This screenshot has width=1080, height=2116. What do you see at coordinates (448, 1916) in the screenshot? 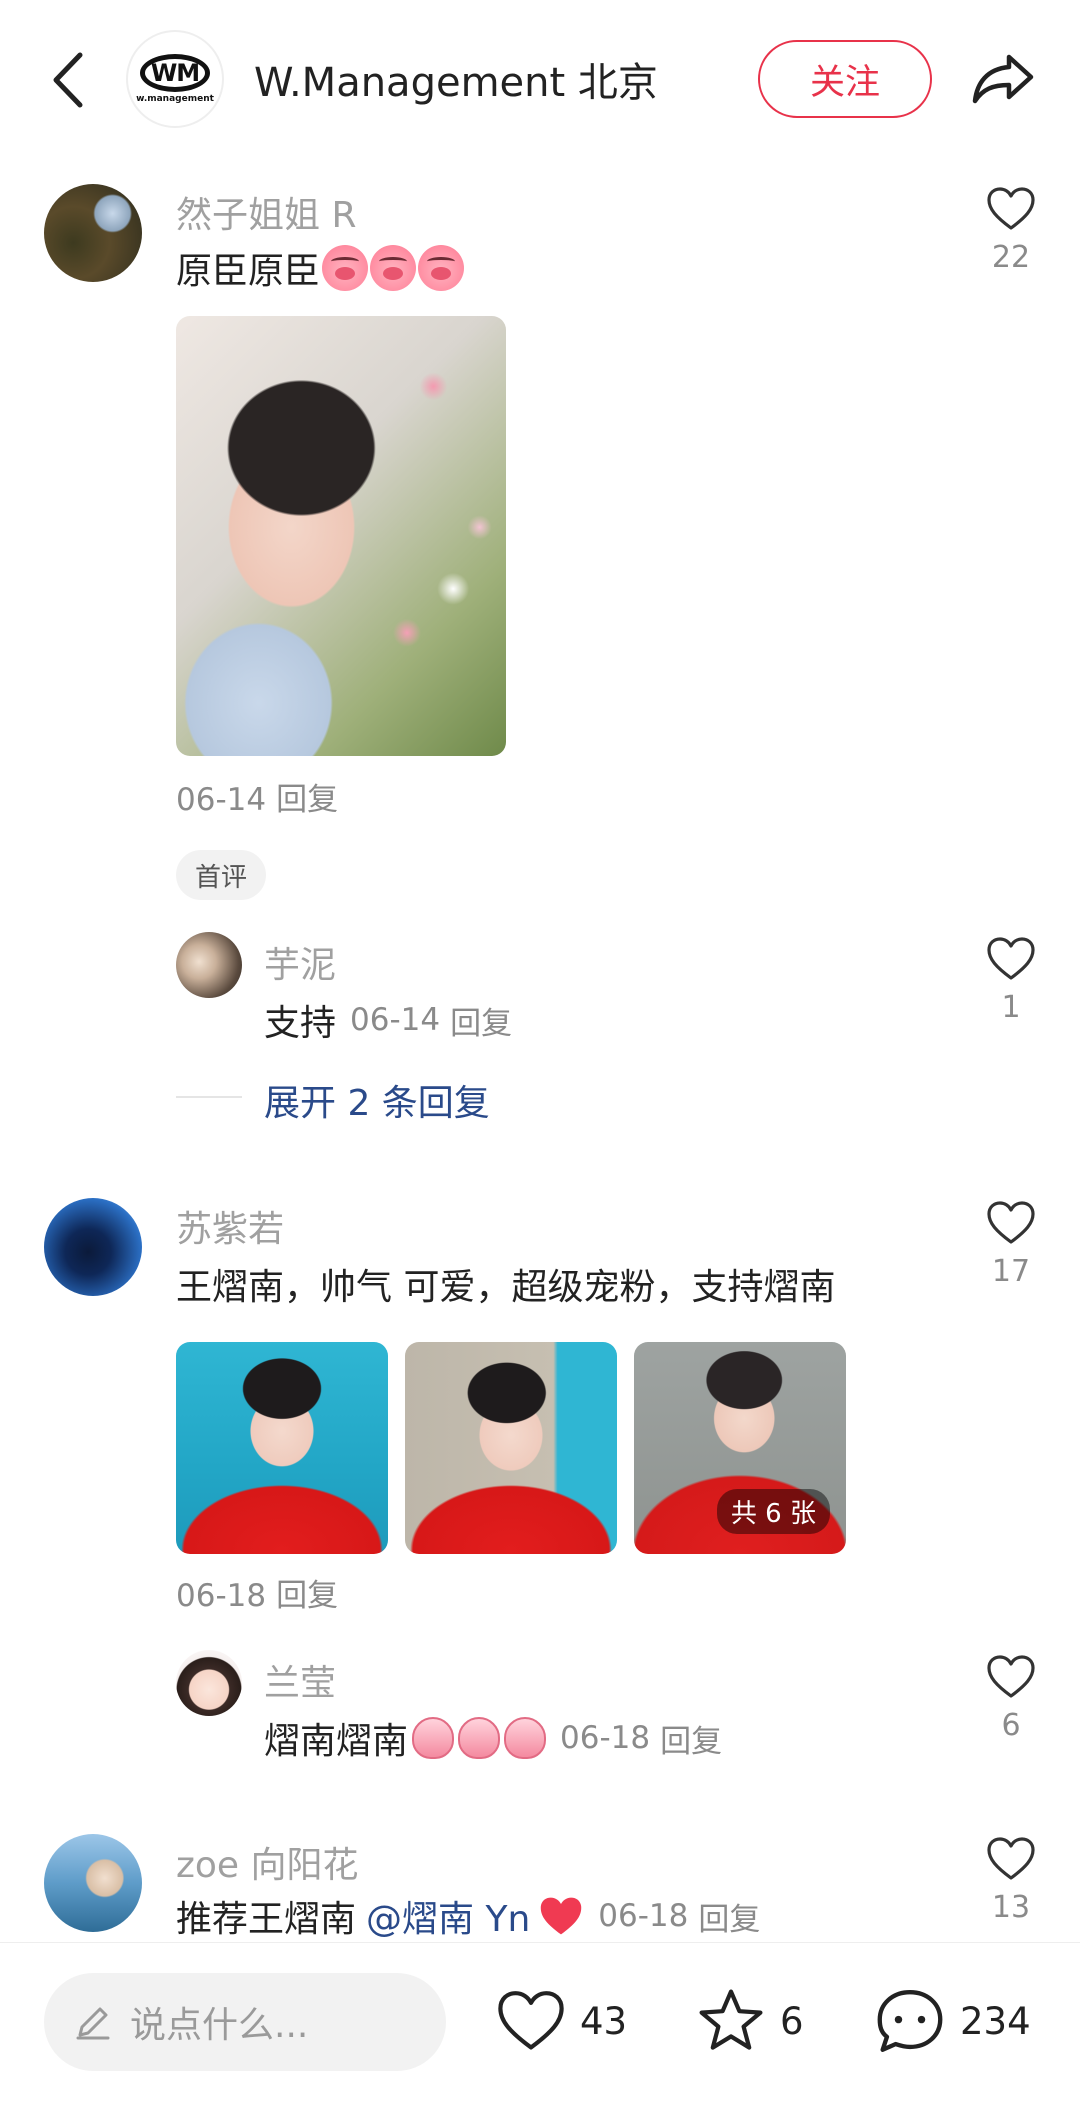
I see `mention-link: @熠南 Yn` at bounding box center [448, 1916].